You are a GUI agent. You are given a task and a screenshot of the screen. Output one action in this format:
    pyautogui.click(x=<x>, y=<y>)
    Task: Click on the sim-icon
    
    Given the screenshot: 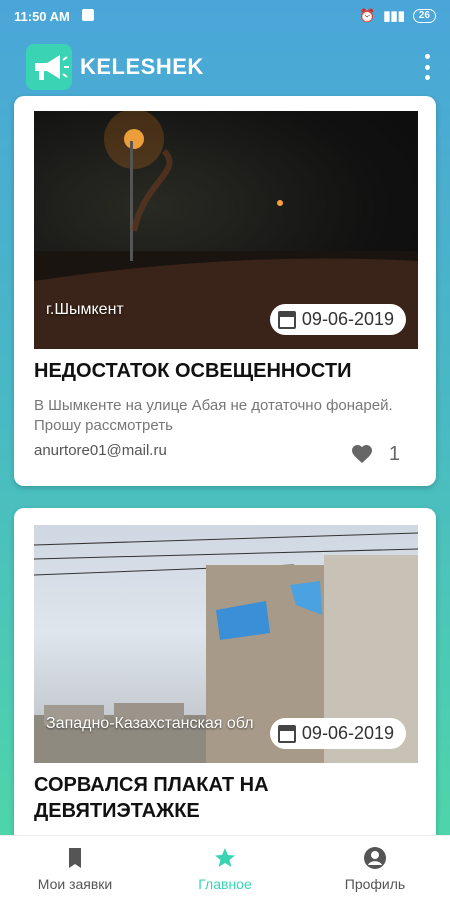 What is the action you would take?
    pyautogui.click(x=88, y=15)
    